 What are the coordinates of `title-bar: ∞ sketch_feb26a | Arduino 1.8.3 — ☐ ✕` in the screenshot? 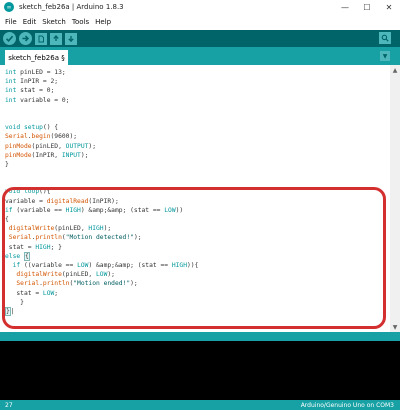 It's located at (200, 7).